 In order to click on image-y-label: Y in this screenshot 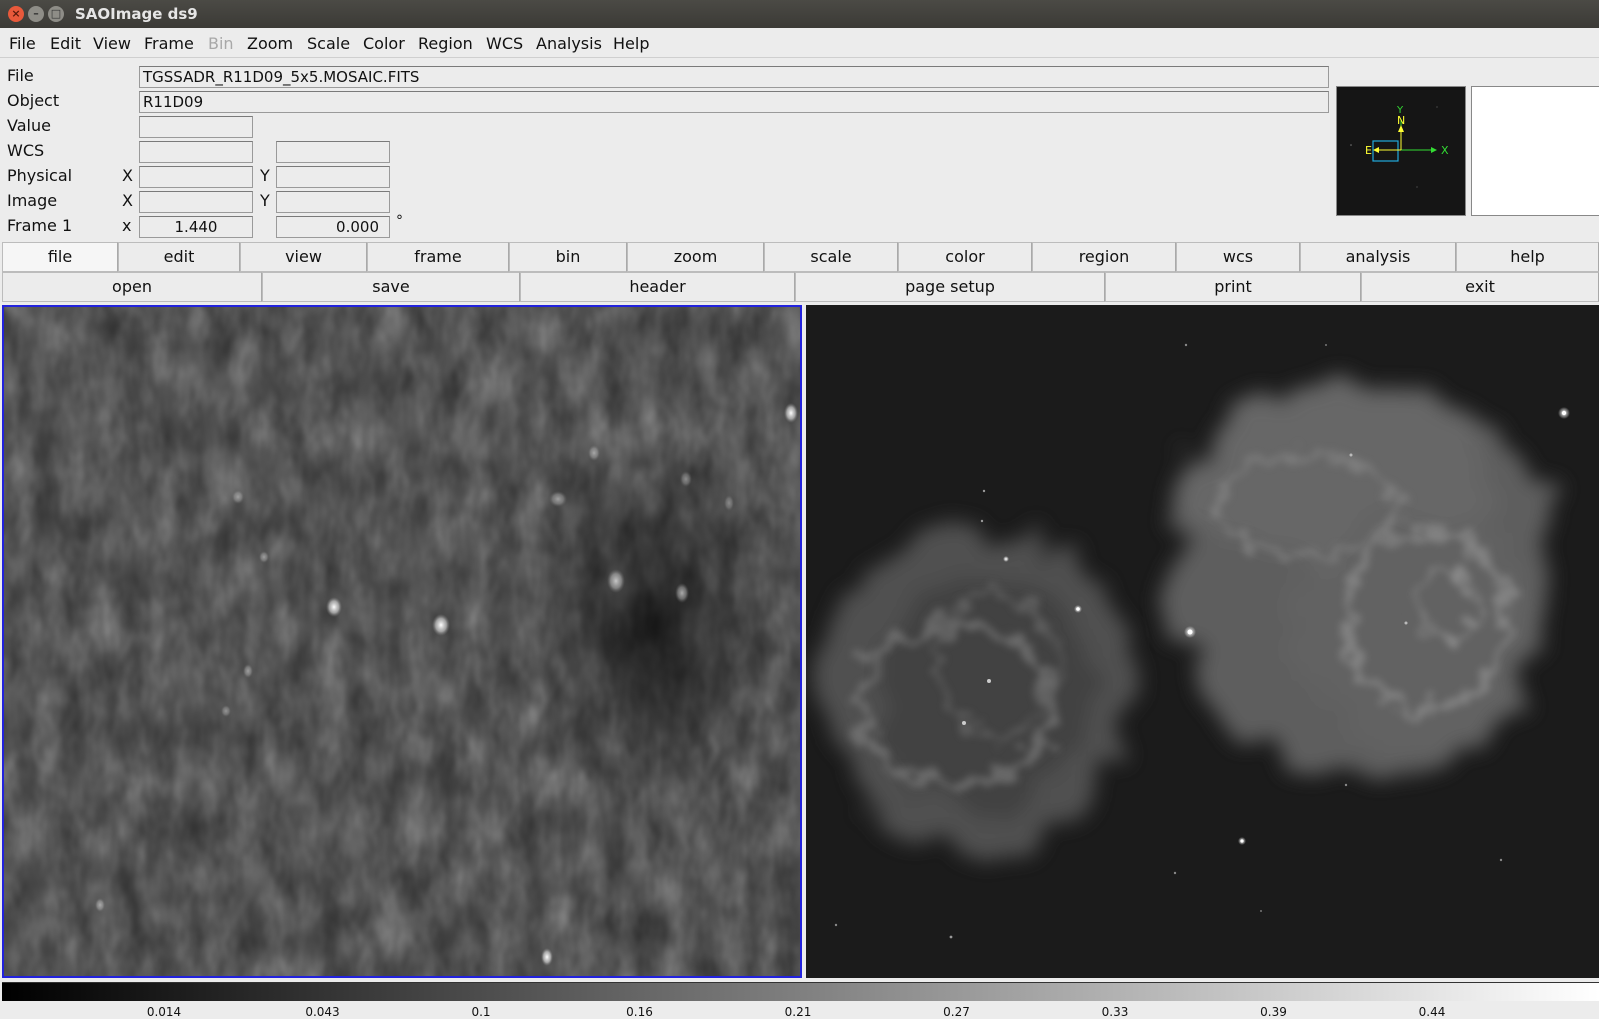, I will do `click(265, 200)`.